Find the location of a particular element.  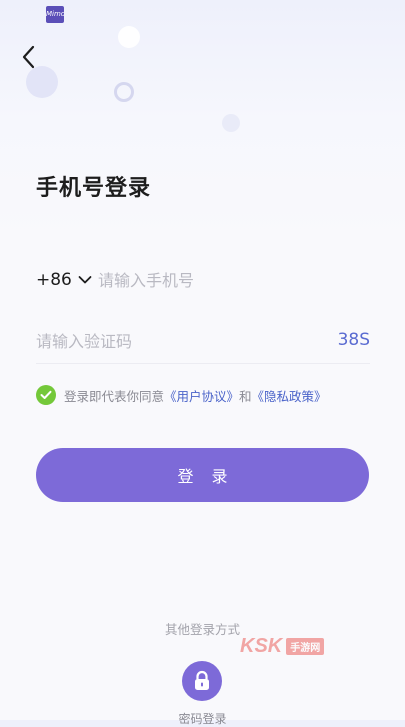

check-icon is located at coordinates (46, 394).